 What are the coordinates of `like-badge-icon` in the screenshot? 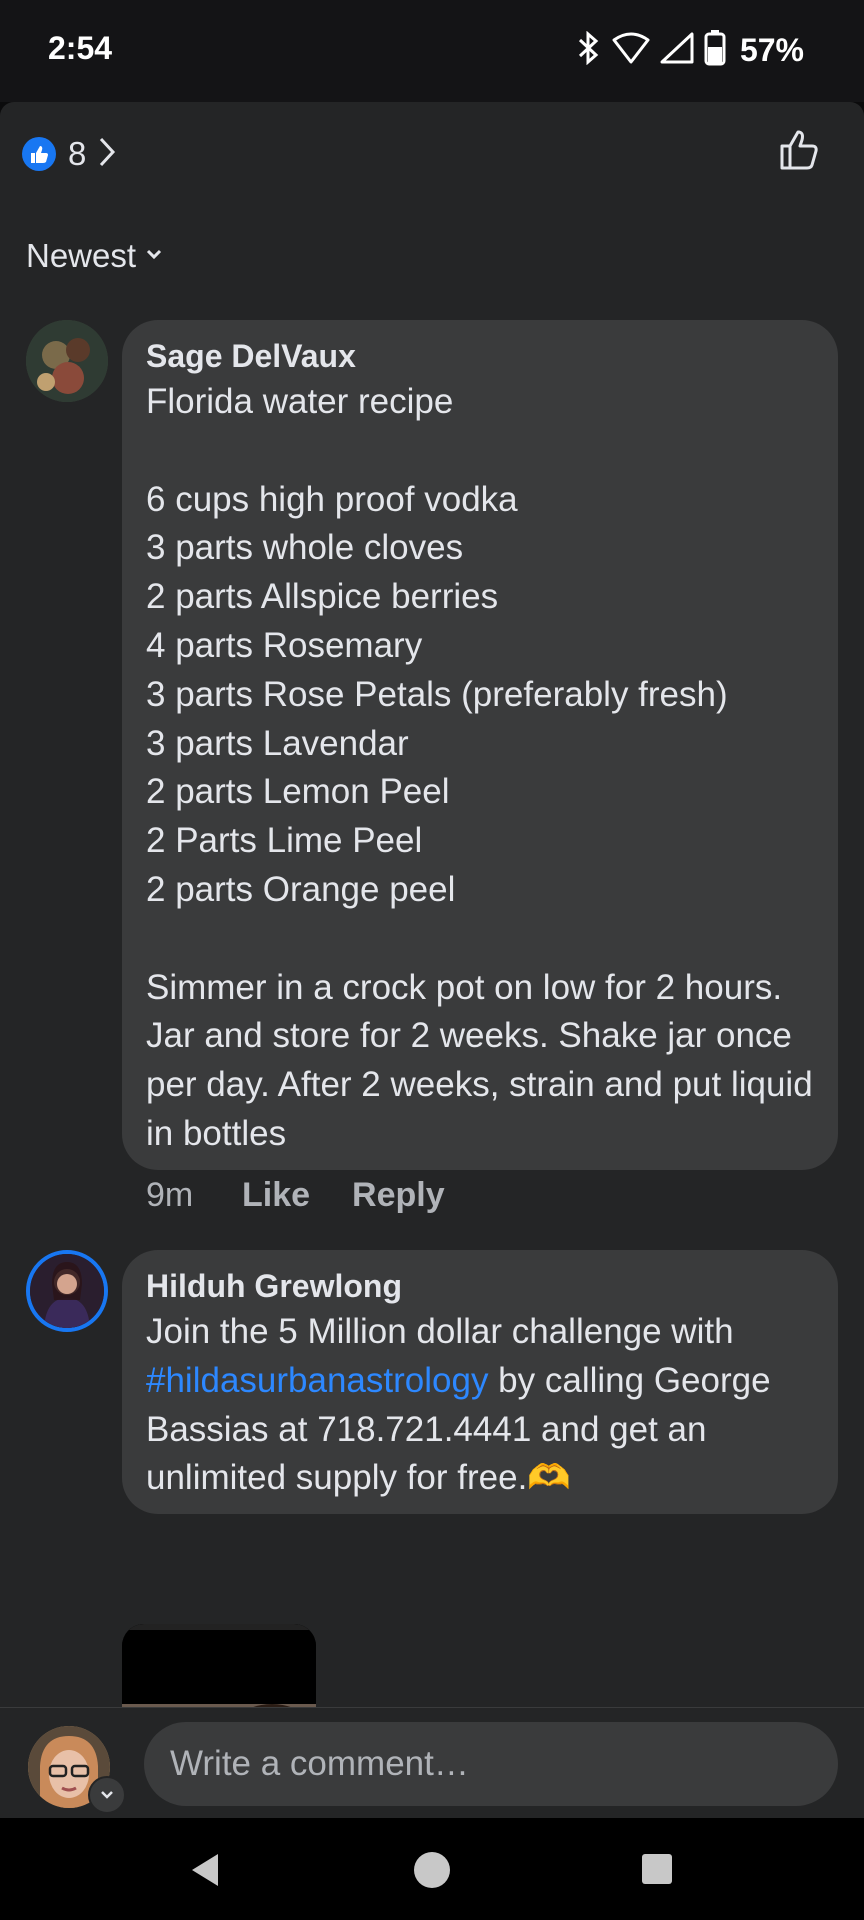 It's located at (39, 154).